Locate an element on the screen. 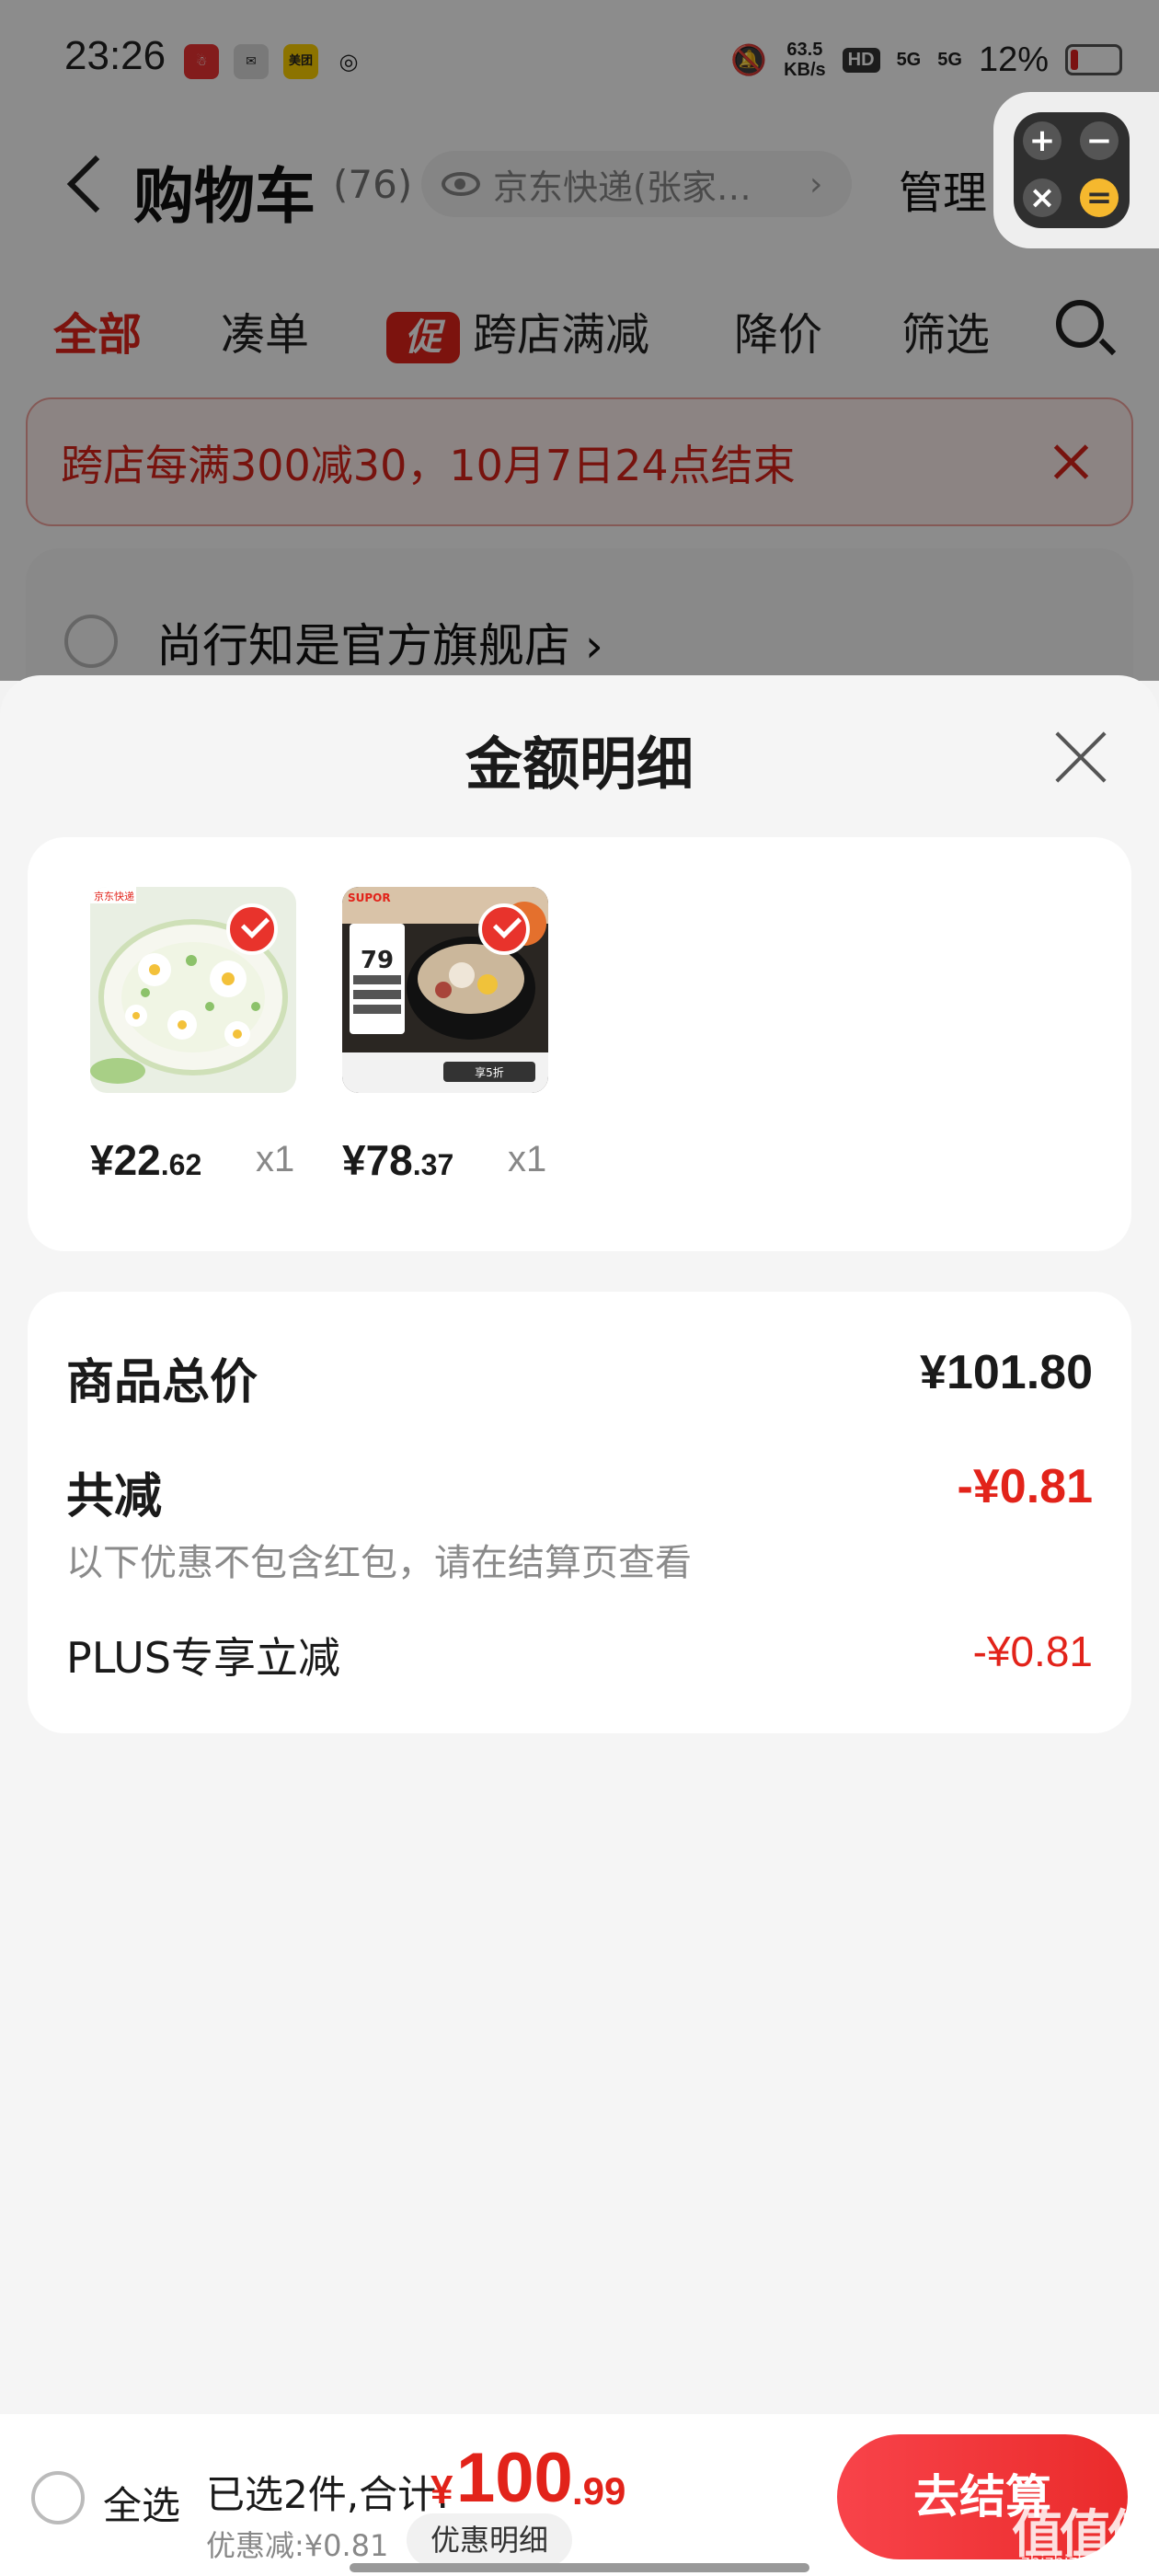 The width and height of the screenshot is (1159, 2576). total-currency: ¥ is located at coordinates (441, 2490).